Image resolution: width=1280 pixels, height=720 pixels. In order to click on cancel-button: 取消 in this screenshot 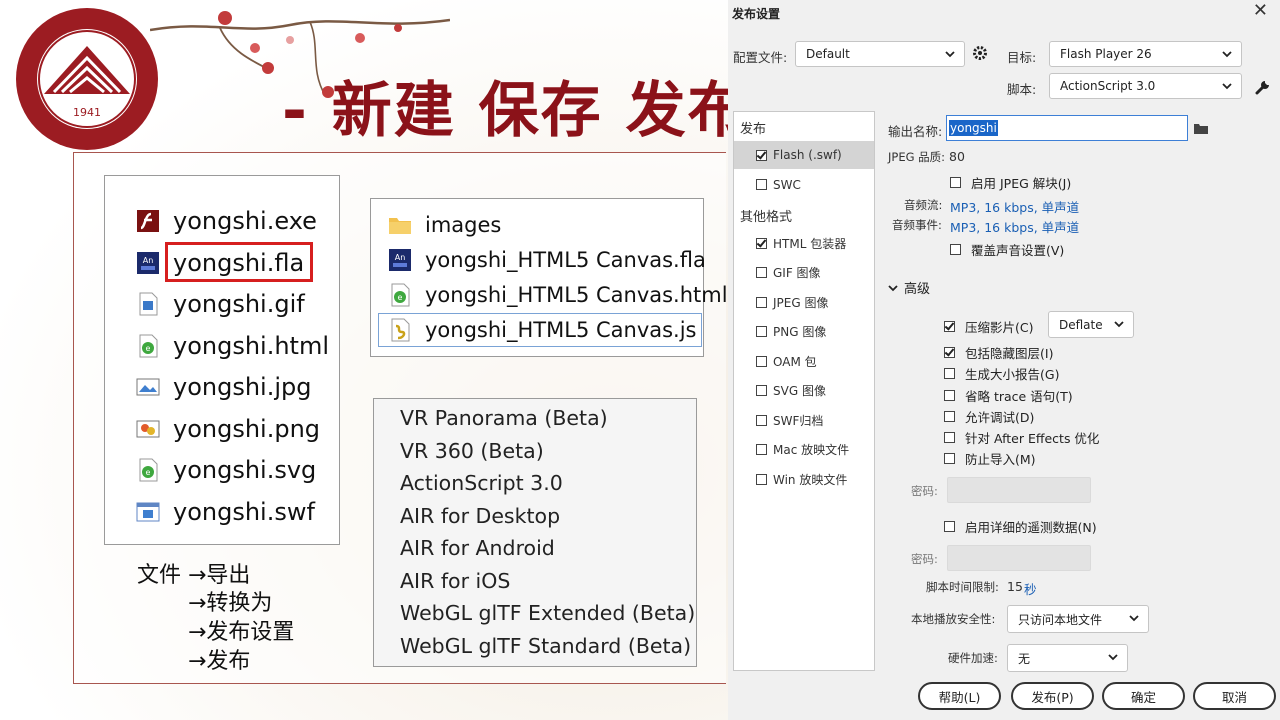, I will do `click(1234, 696)`.